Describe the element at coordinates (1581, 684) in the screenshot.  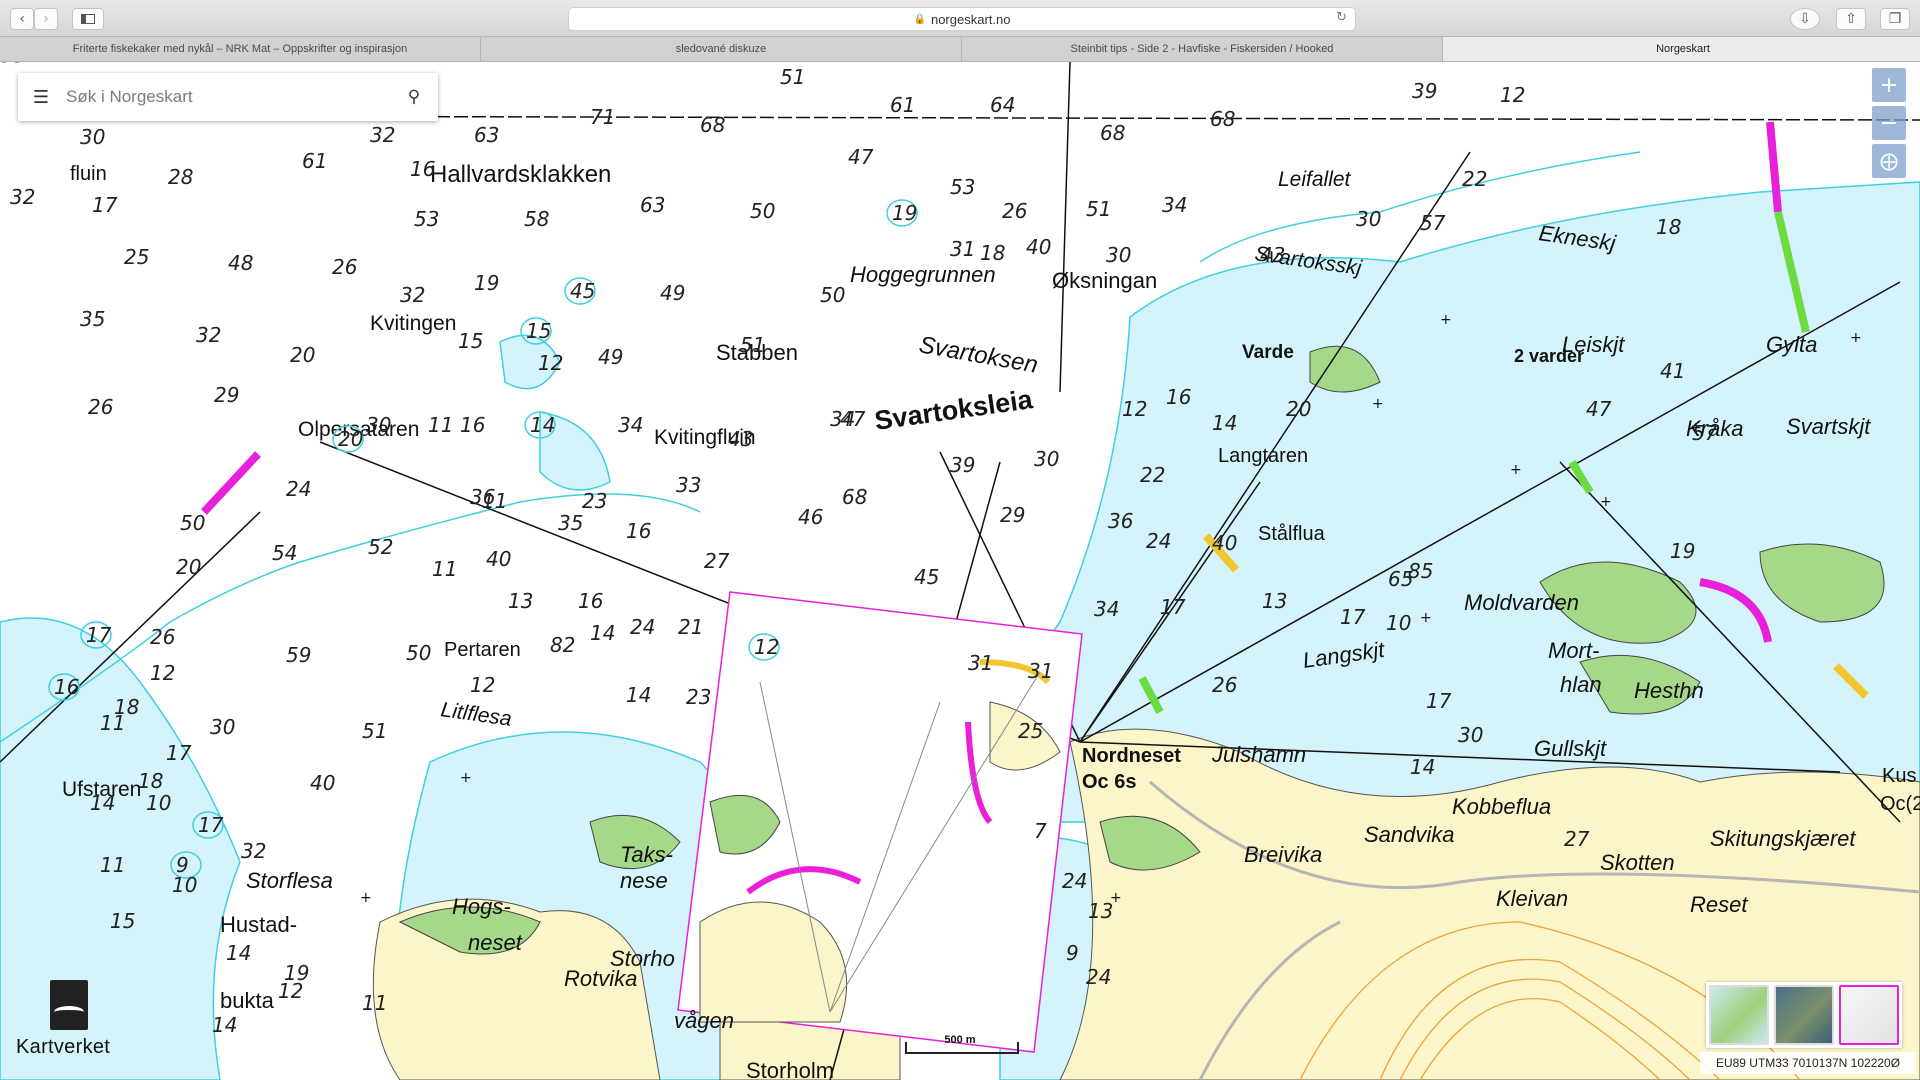
I see `map-label: hlan` at that location.